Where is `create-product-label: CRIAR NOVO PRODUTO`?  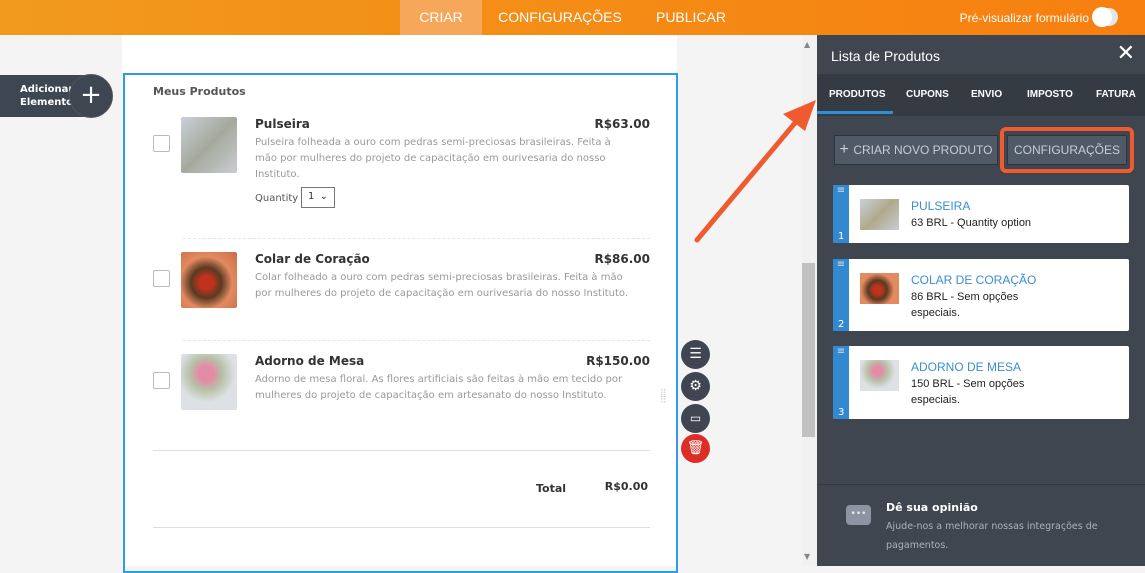 create-product-label: CRIAR NOVO PRODUTO is located at coordinates (923, 150).